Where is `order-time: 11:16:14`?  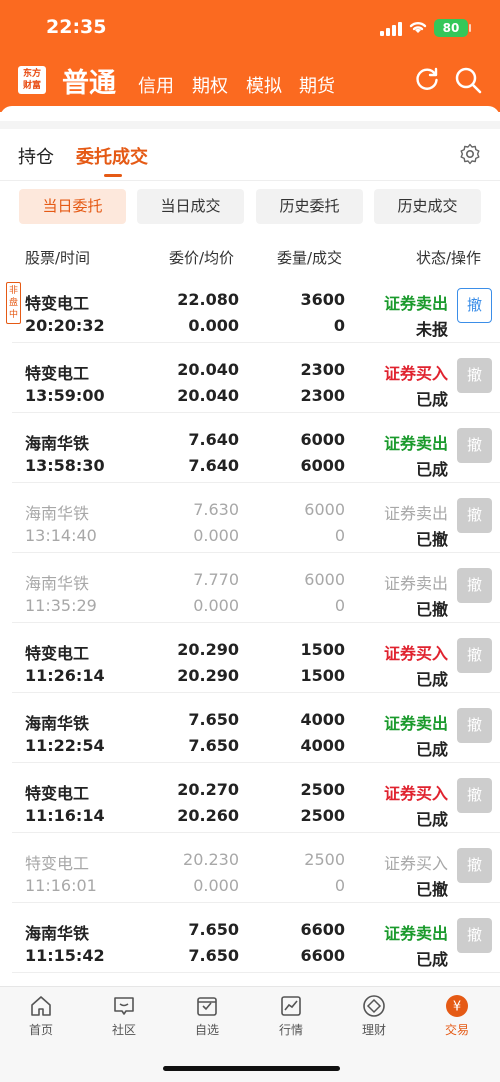 order-time: 11:16:14 is located at coordinates (65, 815).